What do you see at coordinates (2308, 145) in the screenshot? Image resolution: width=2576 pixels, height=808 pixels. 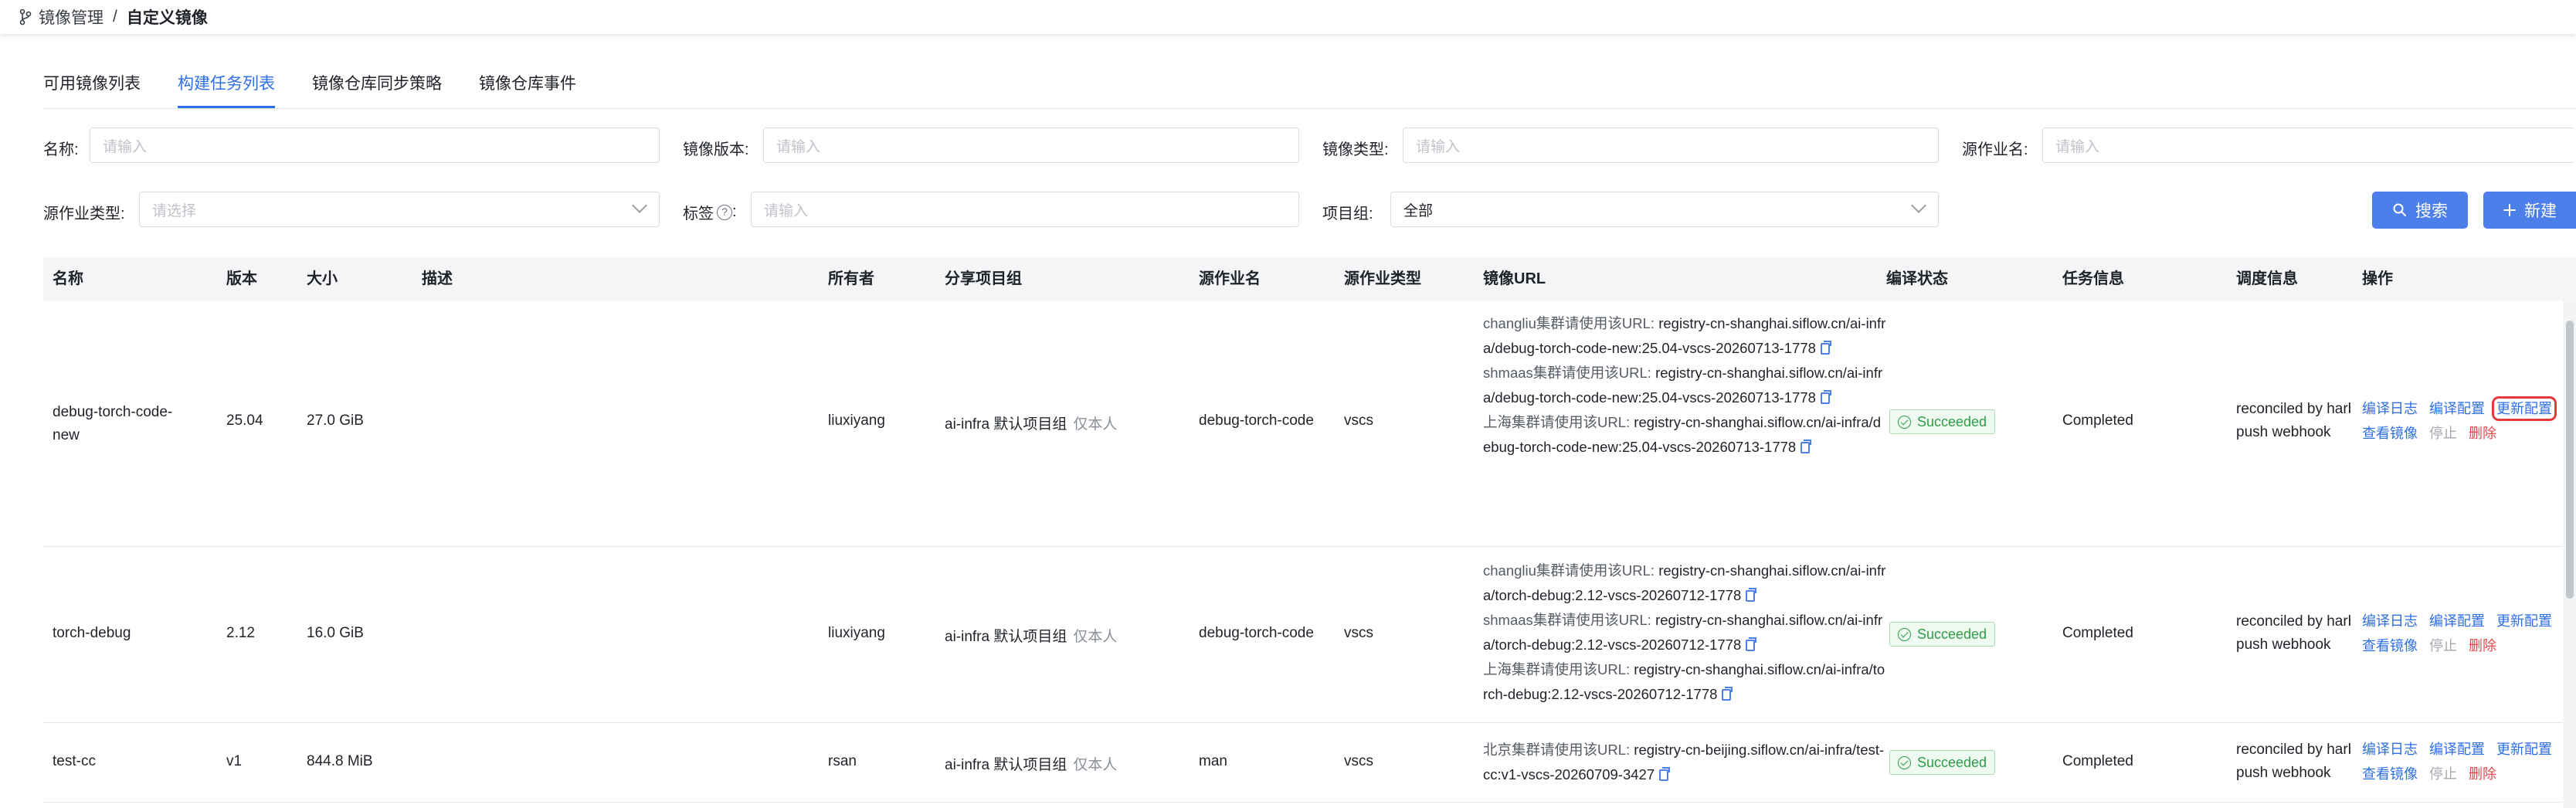 I see `source-job-filter-input: 请输入` at bounding box center [2308, 145].